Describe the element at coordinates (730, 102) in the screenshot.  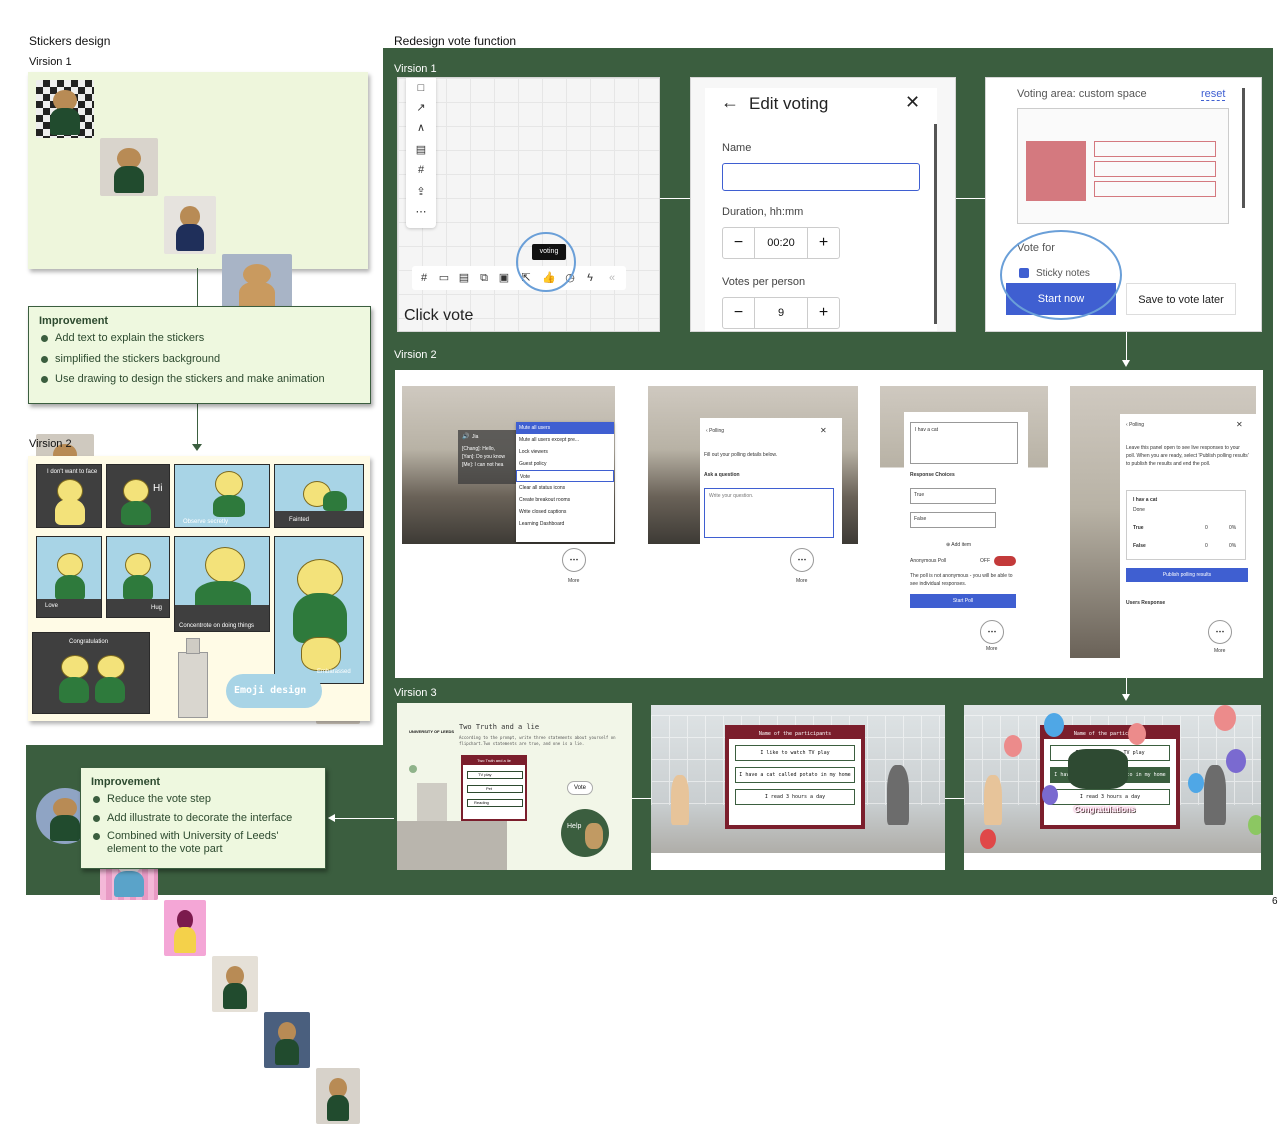
I see `back-arrow-icon: ←` at that location.